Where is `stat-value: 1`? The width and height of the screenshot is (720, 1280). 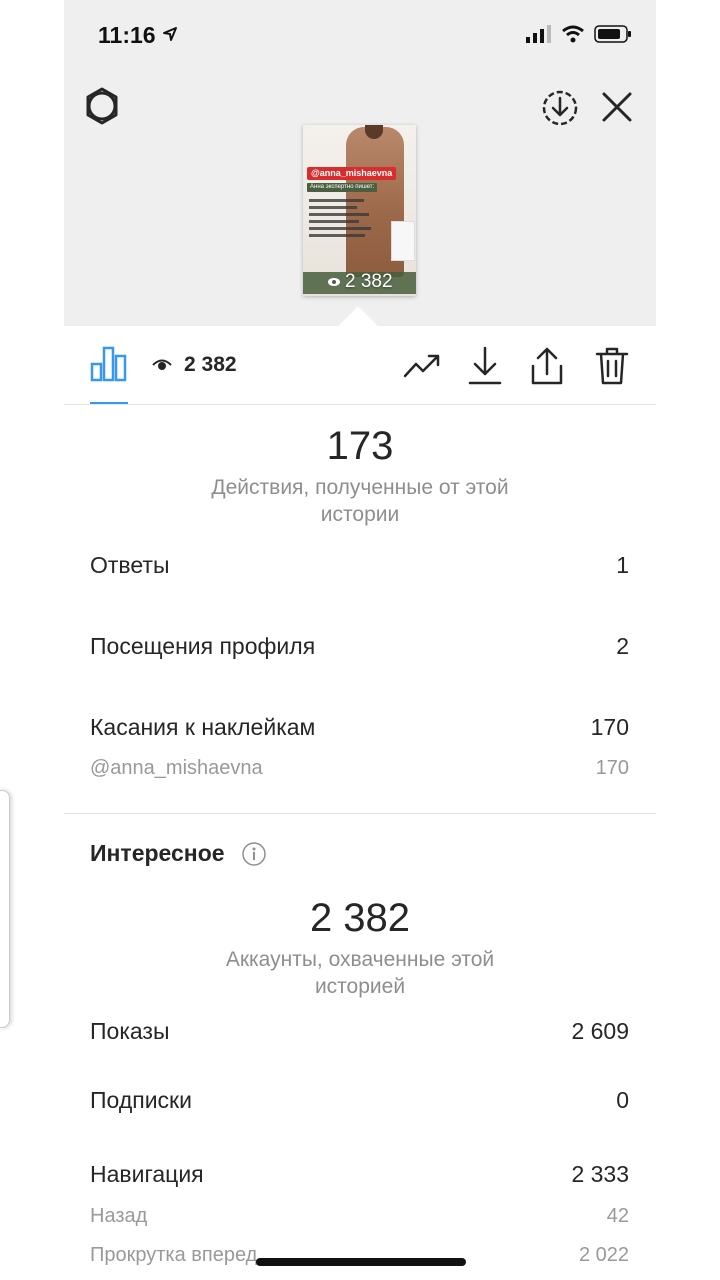 stat-value: 1 is located at coordinates (622, 565).